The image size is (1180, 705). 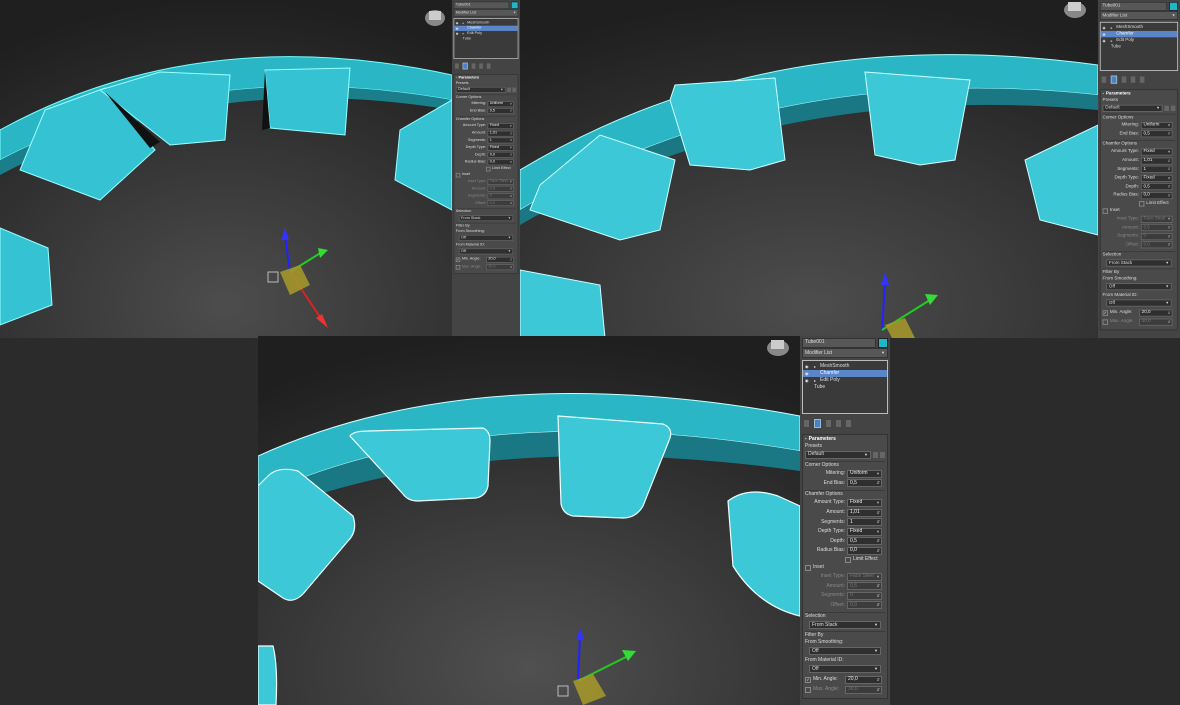 I want to click on max-angle-spinner: 30,0 ⇵, so click(x=1155, y=322).